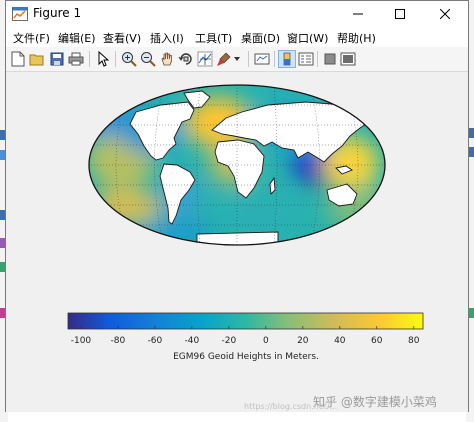 The width and height of the screenshot is (474, 422). I want to click on dropdown-arrow-icon, so click(237, 59).